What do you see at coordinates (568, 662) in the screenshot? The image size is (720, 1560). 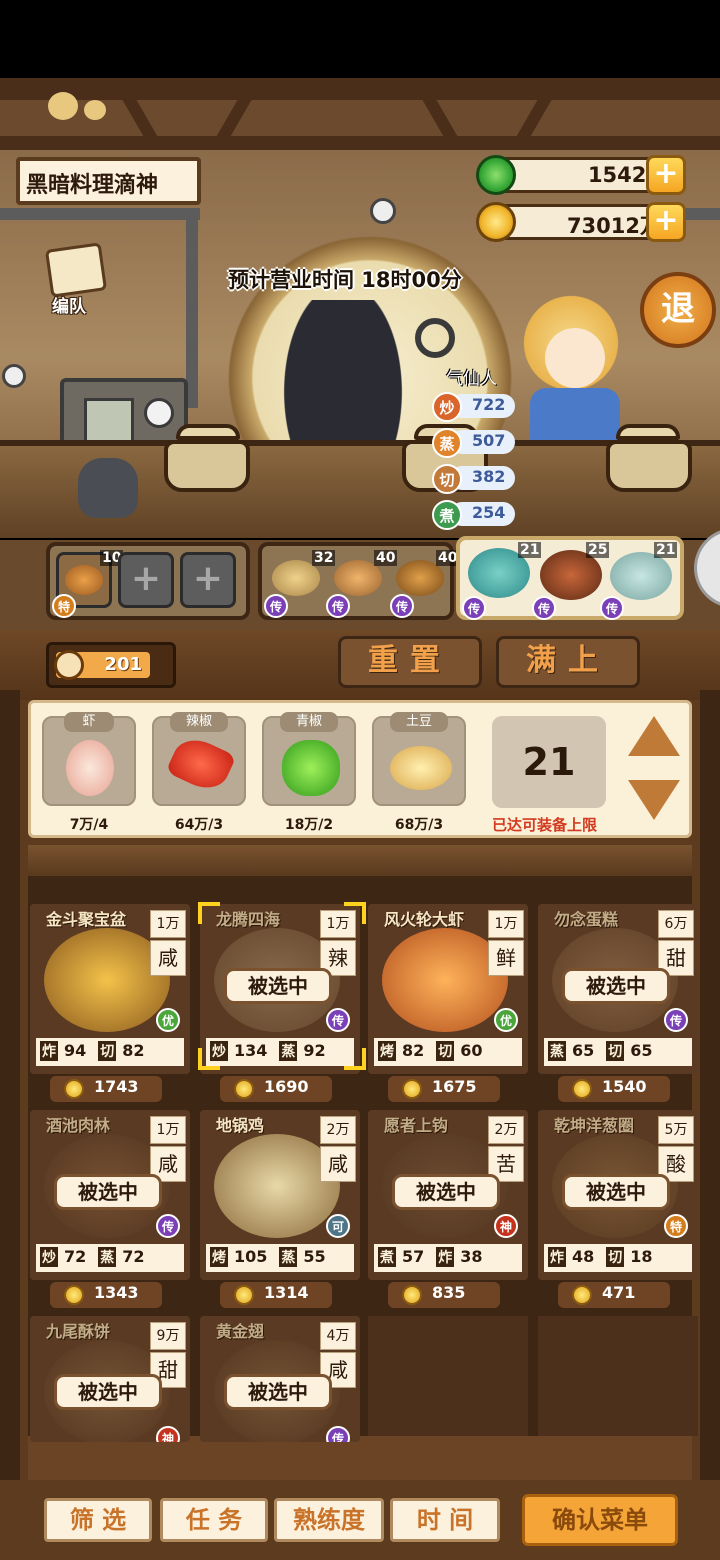 I see `fill-button: 满上` at bounding box center [568, 662].